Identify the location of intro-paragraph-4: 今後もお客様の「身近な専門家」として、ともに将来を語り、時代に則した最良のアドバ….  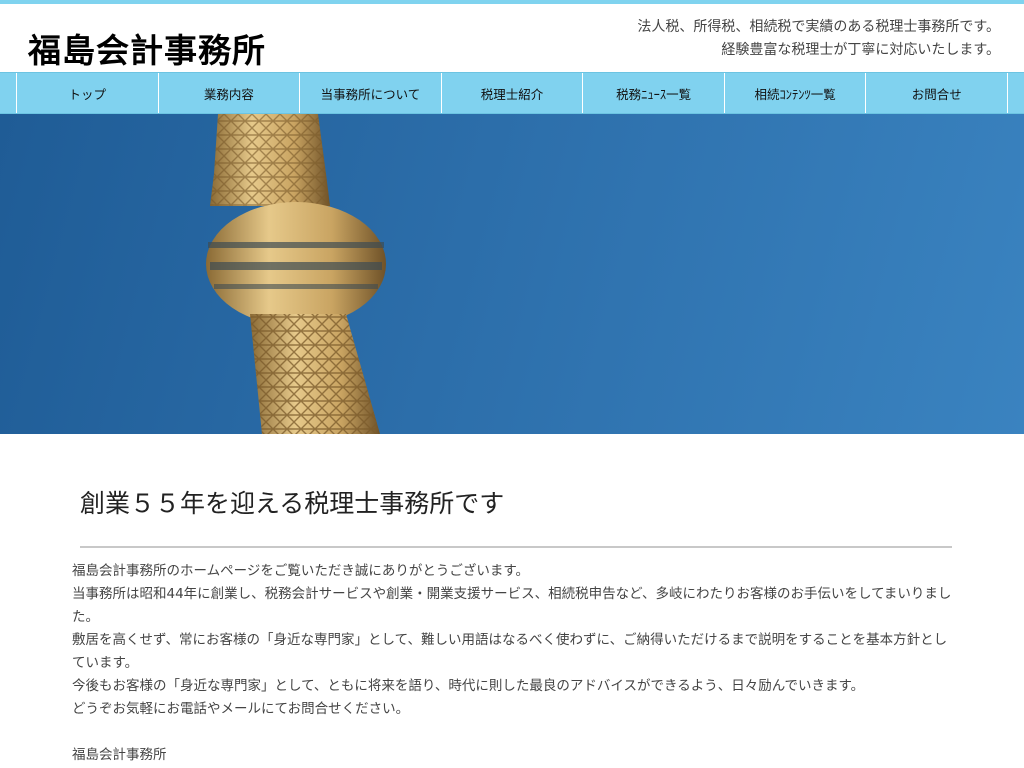
(468, 686).